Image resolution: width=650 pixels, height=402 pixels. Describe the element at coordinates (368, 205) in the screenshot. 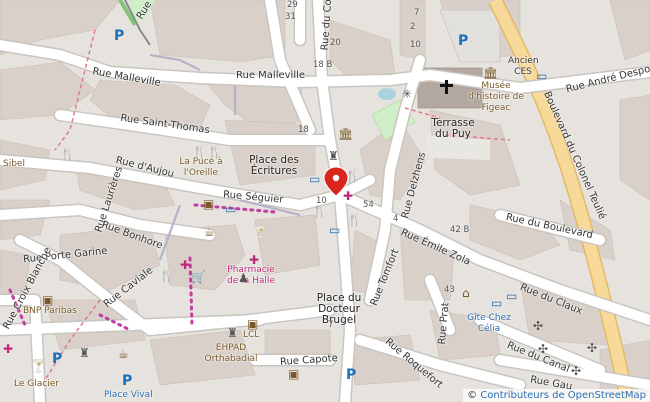

I see `house-number: 54` at that location.